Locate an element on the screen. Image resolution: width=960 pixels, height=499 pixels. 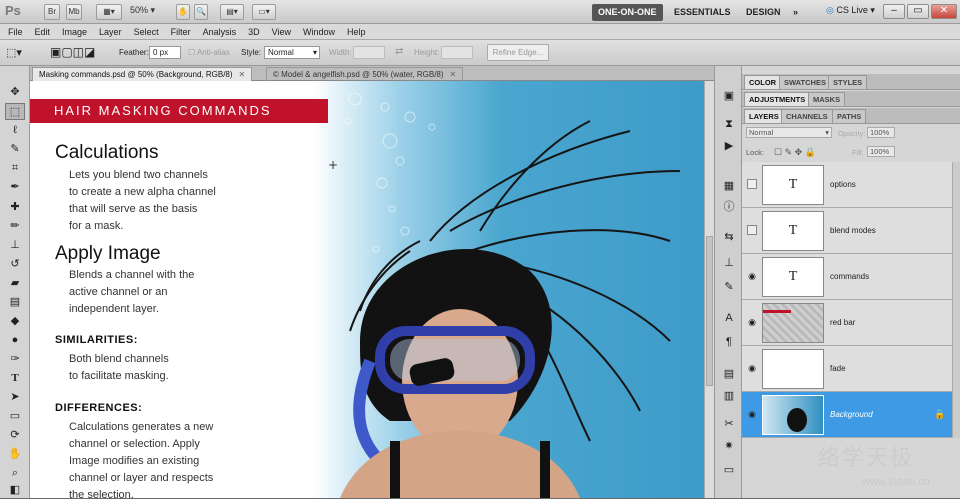
fill-input: 100% is located at coordinates (881, 151).